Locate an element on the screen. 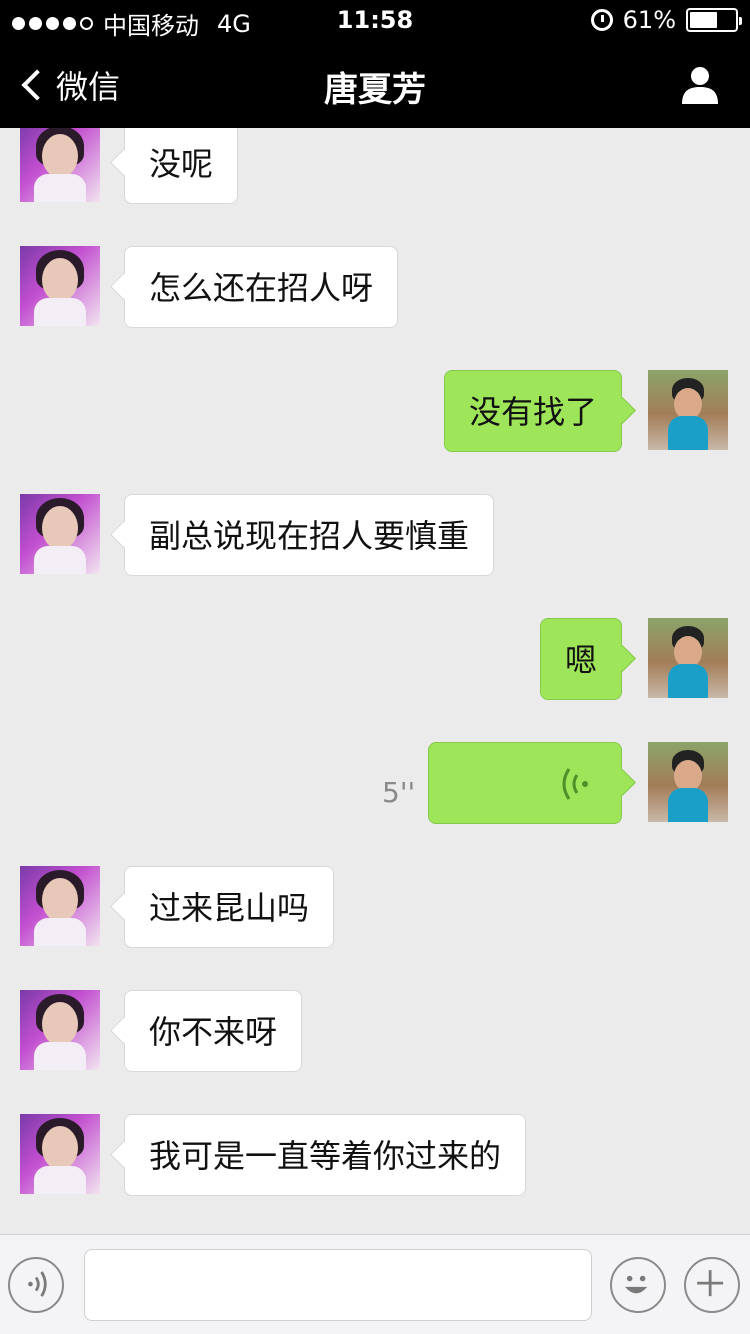 Image resolution: width=750 pixels, height=1334 pixels. person-icon is located at coordinates (700, 84).